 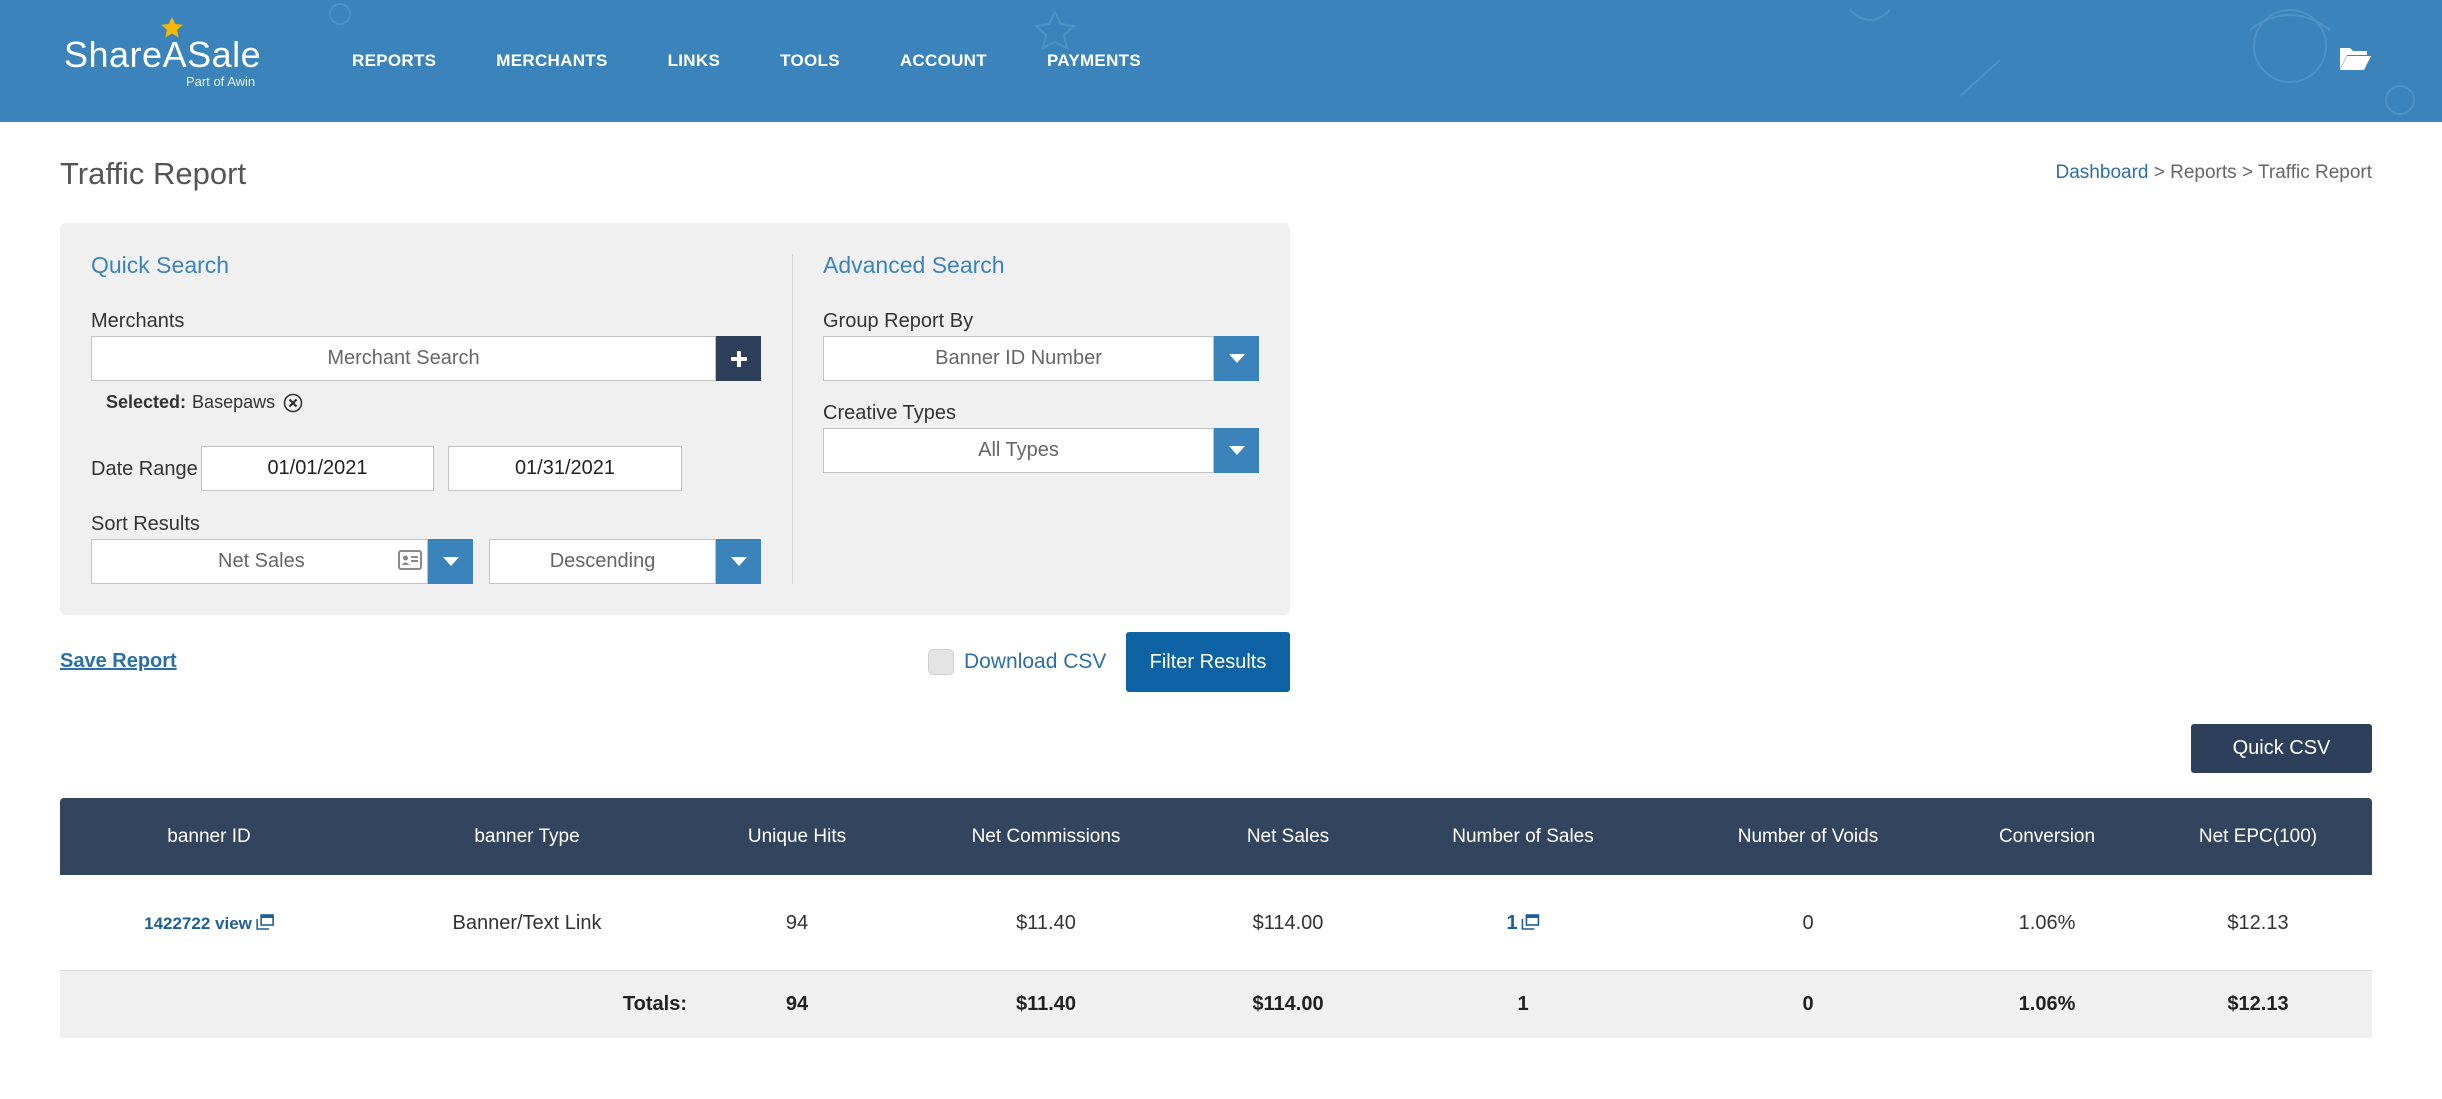 I want to click on total-net-epc: $12.13, so click(x=2258, y=1004).